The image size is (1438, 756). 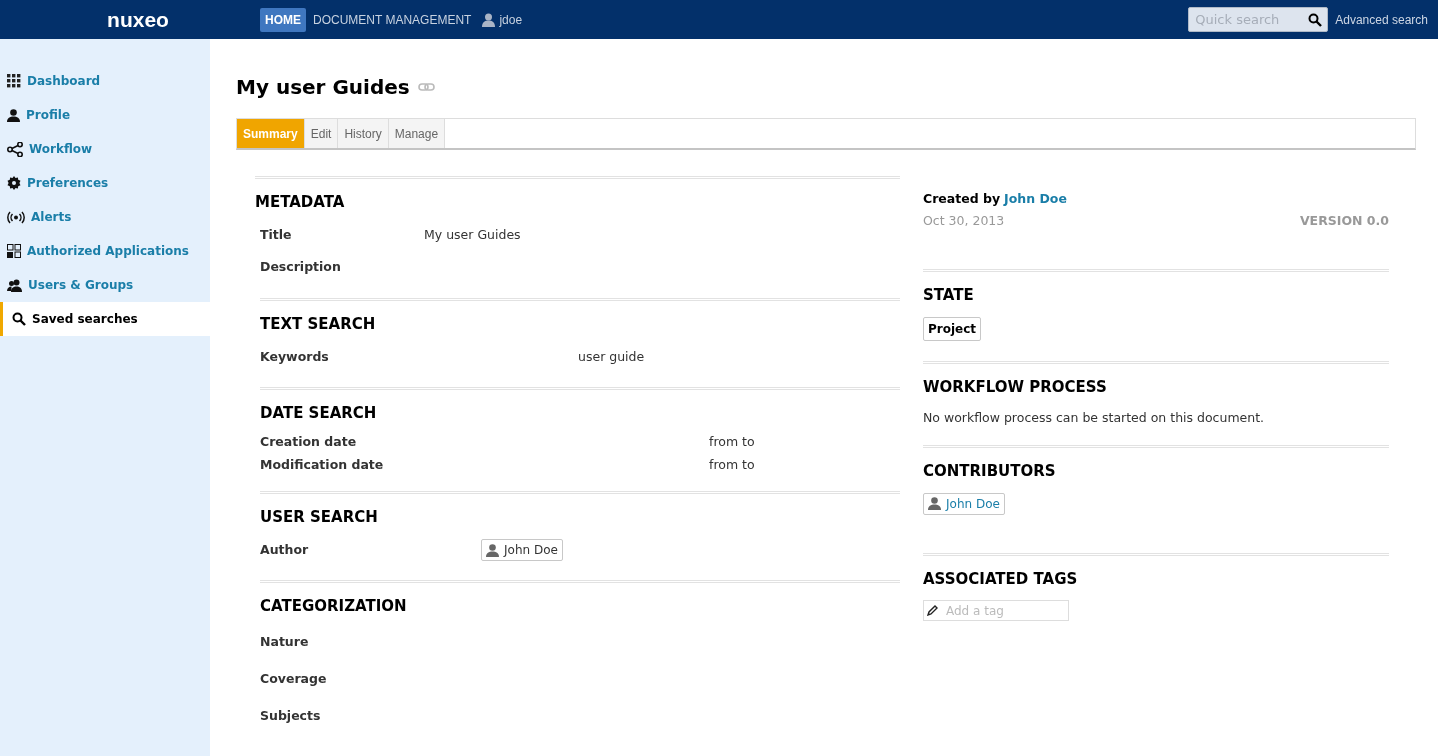 What do you see at coordinates (15, 149) in the screenshot?
I see `share-icon` at bounding box center [15, 149].